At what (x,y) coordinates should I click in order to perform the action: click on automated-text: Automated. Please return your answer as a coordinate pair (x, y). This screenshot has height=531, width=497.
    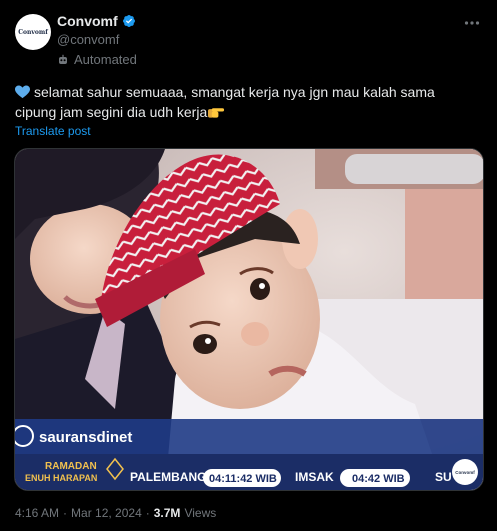
    Looking at the image, I should click on (105, 59).